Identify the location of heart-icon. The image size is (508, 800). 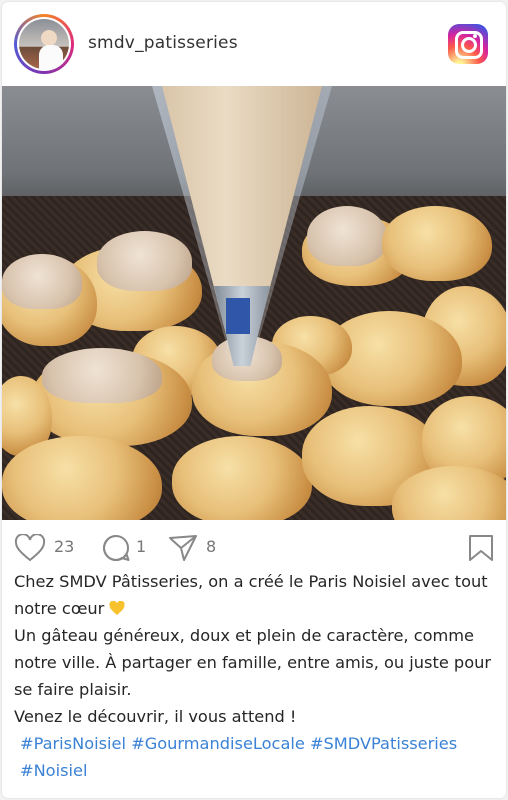
(30, 548).